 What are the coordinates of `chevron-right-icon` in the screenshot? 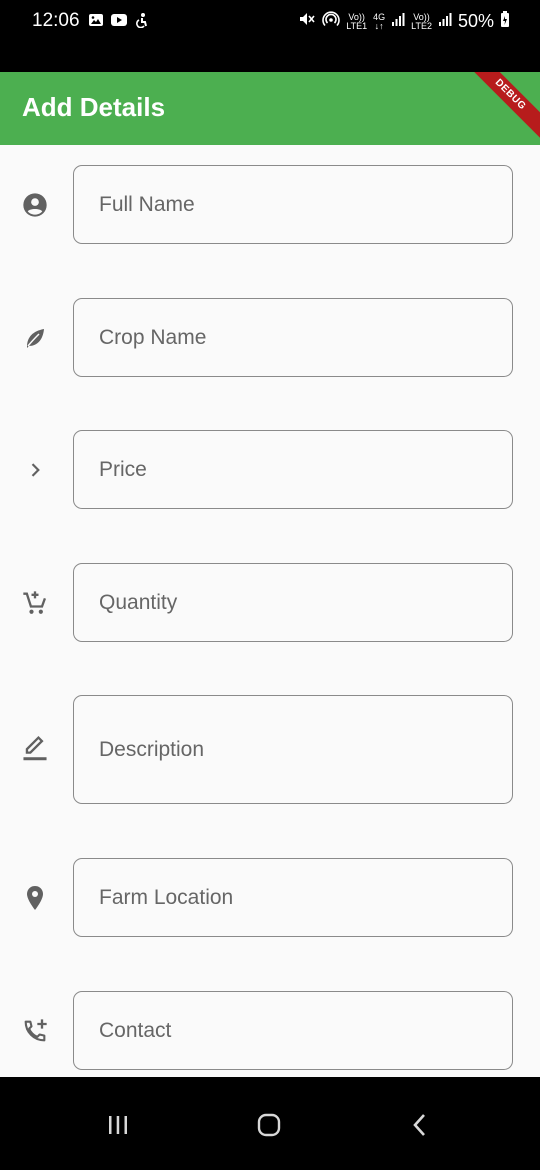 It's located at (35, 470).